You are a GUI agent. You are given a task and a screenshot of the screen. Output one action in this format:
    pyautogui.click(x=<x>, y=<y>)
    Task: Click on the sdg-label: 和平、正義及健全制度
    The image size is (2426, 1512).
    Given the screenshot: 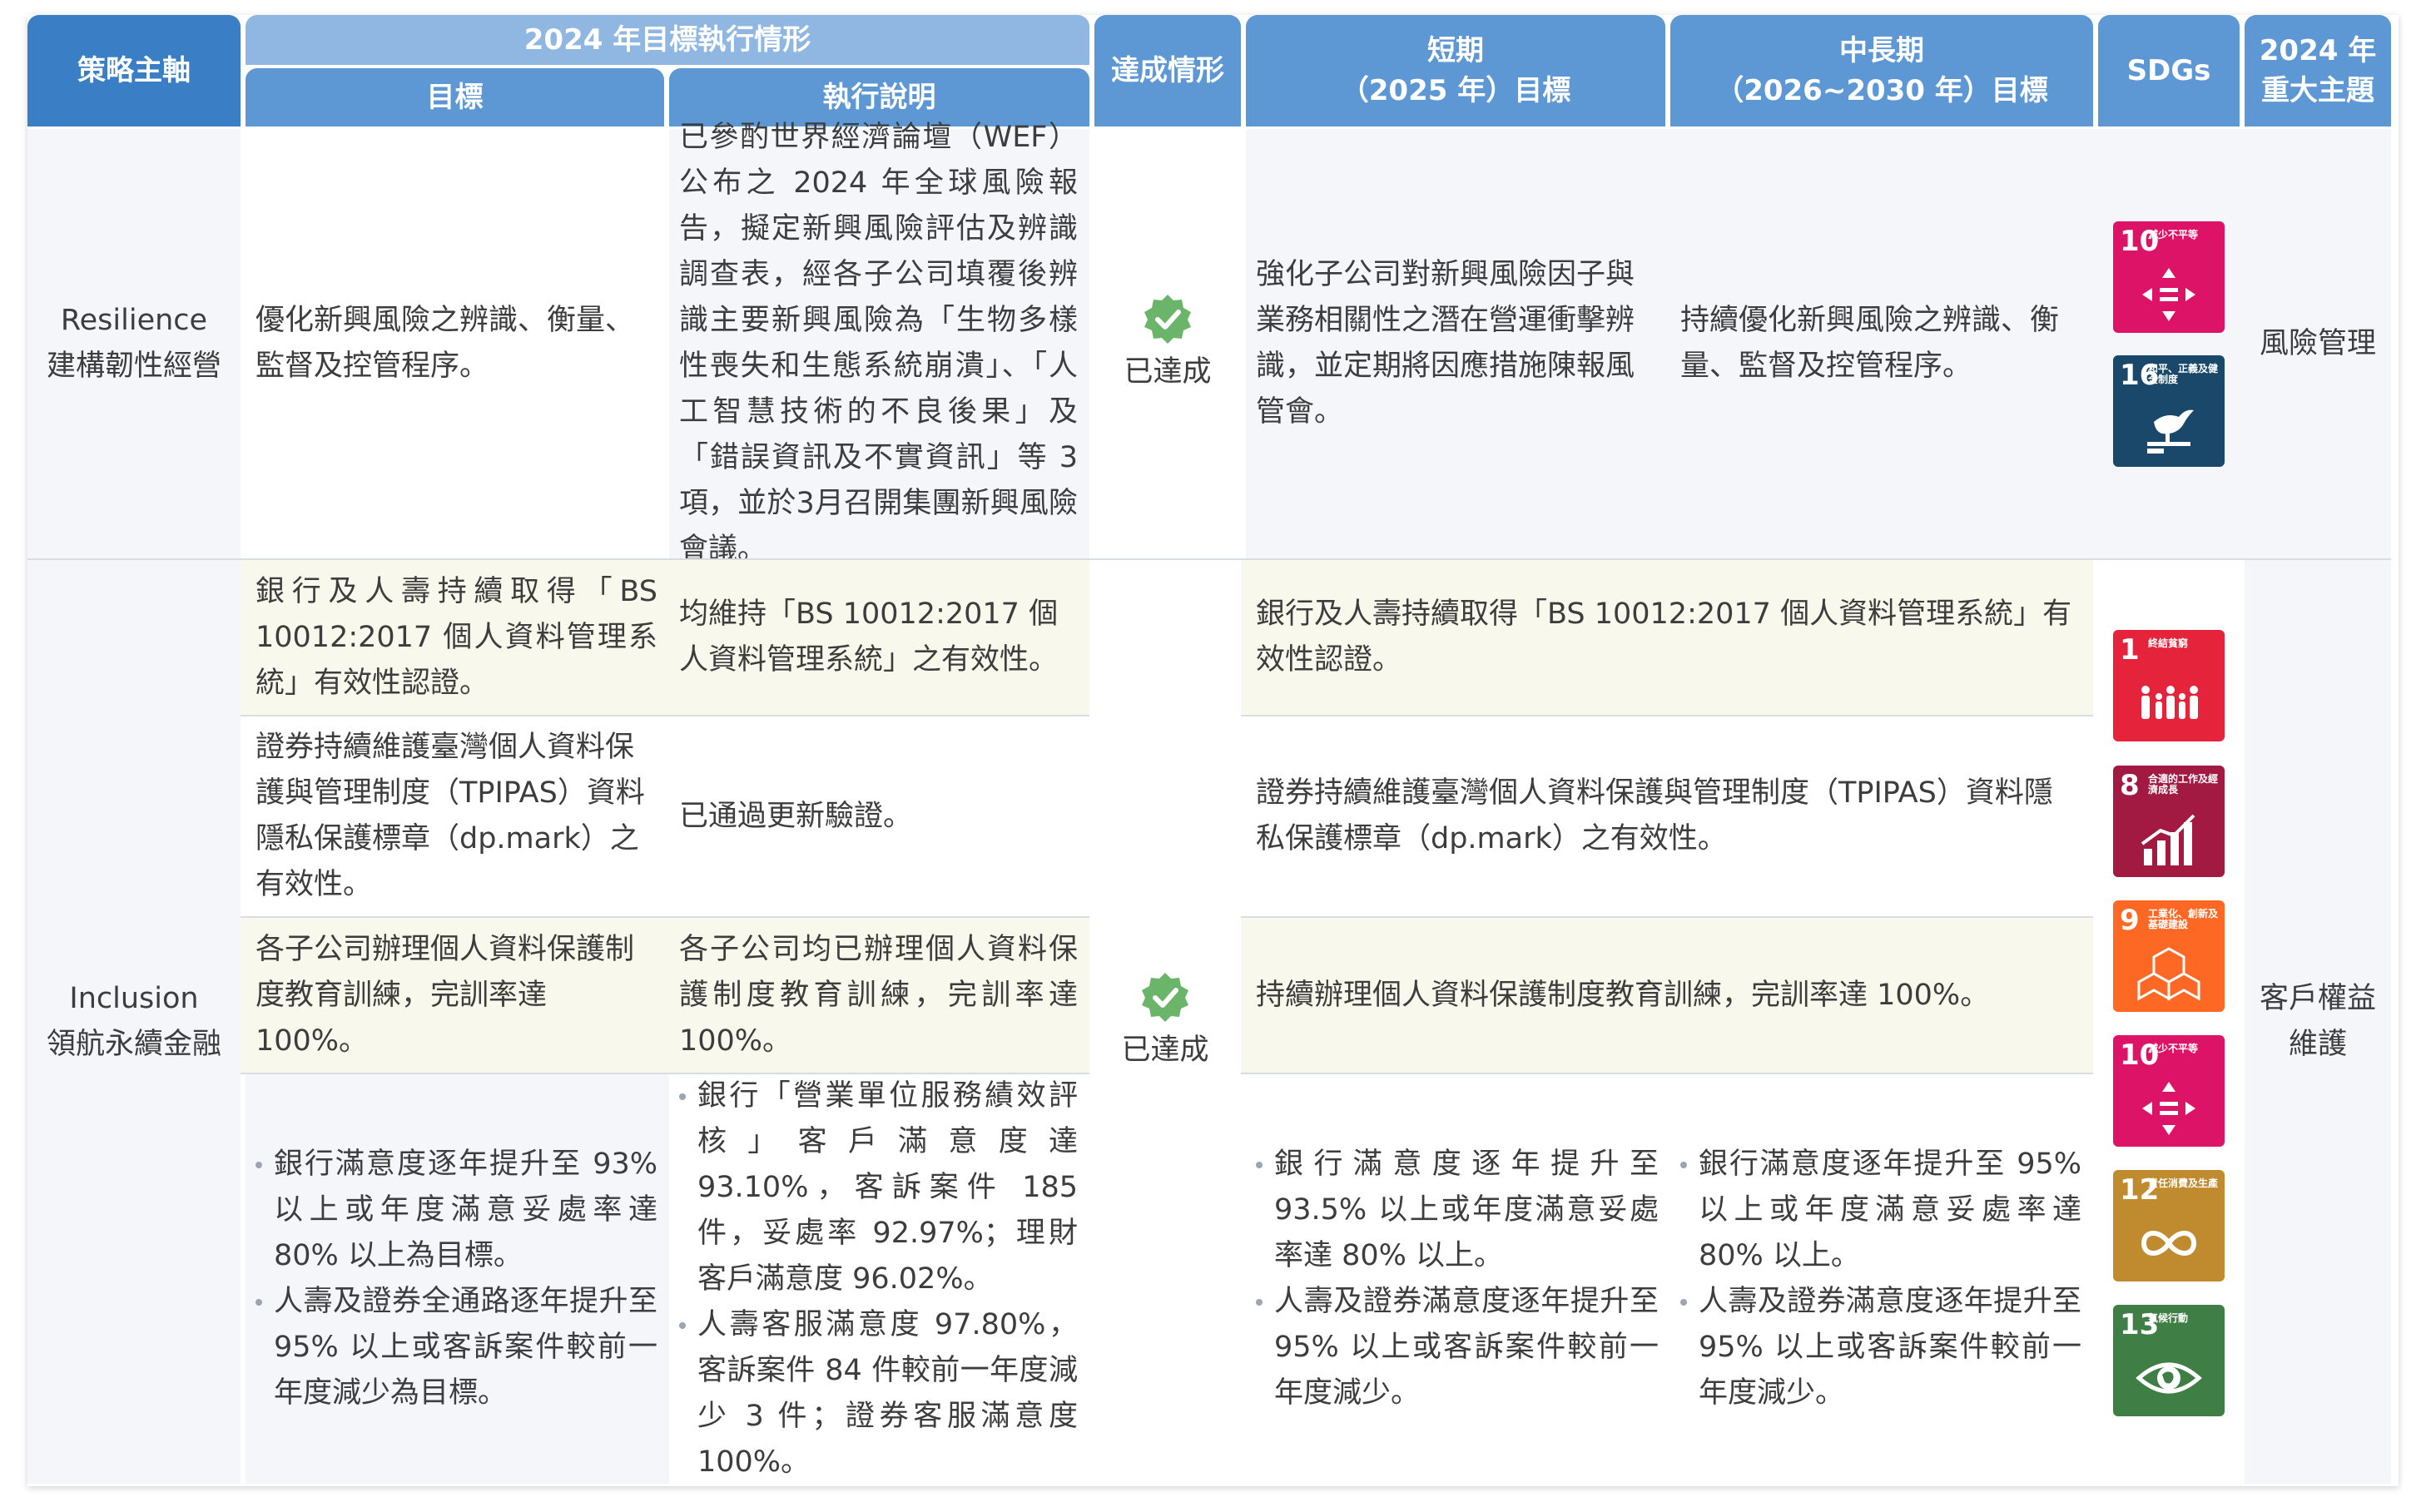 What is the action you would take?
    pyautogui.click(x=2184, y=374)
    